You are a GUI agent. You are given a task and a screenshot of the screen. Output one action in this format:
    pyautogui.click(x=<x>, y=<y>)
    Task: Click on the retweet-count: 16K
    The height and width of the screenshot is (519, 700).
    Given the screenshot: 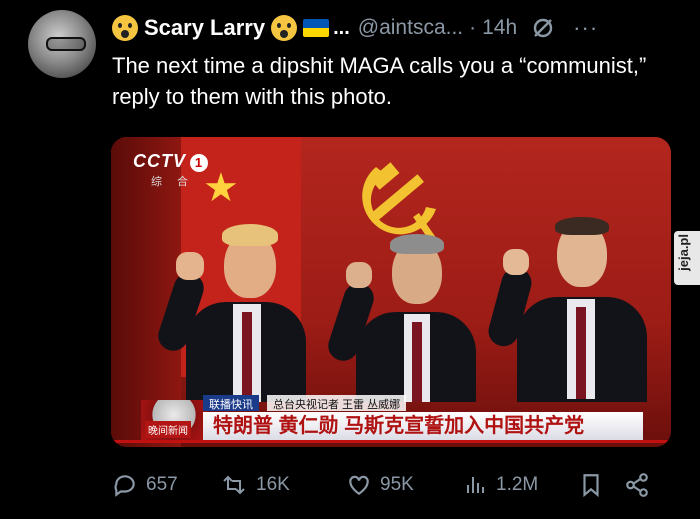 What is the action you would take?
    pyautogui.click(x=273, y=484)
    